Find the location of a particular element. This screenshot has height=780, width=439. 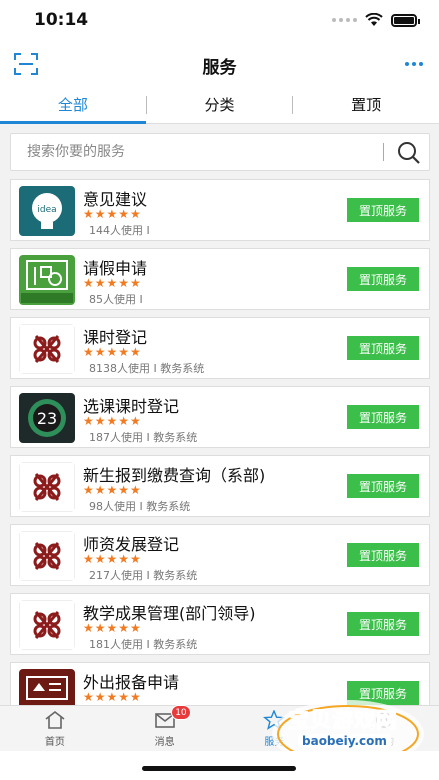

tab-label: 全部 is located at coordinates (72, 105).